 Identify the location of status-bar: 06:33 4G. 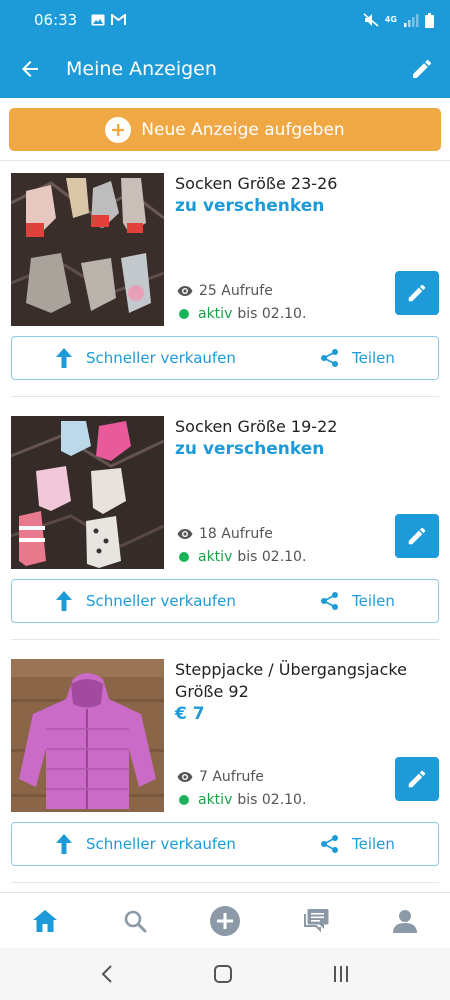
(225, 20).